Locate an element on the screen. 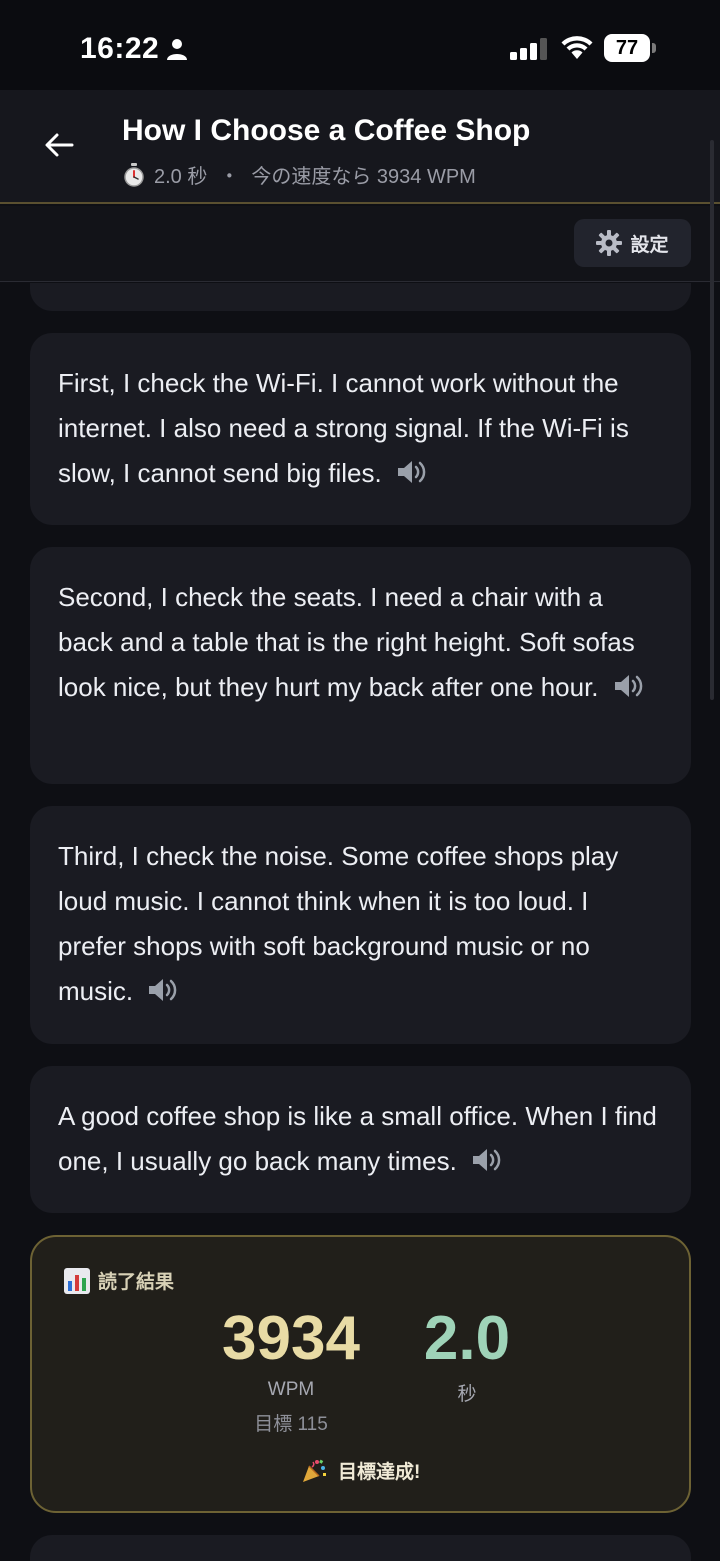  scrollbar is located at coordinates (712, 420).